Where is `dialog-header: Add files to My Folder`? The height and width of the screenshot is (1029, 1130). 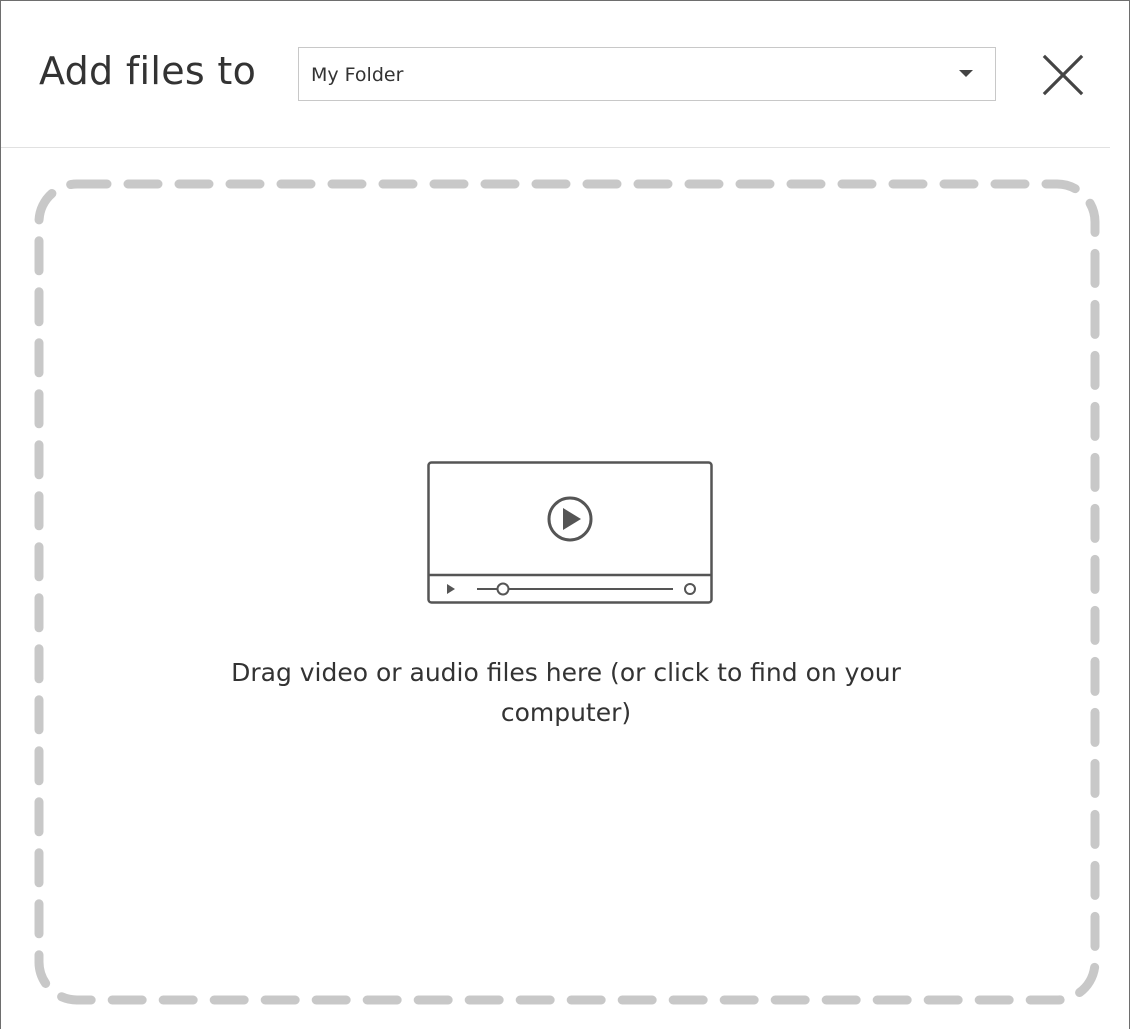 dialog-header: Add files to My Folder is located at coordinates (555, 74).